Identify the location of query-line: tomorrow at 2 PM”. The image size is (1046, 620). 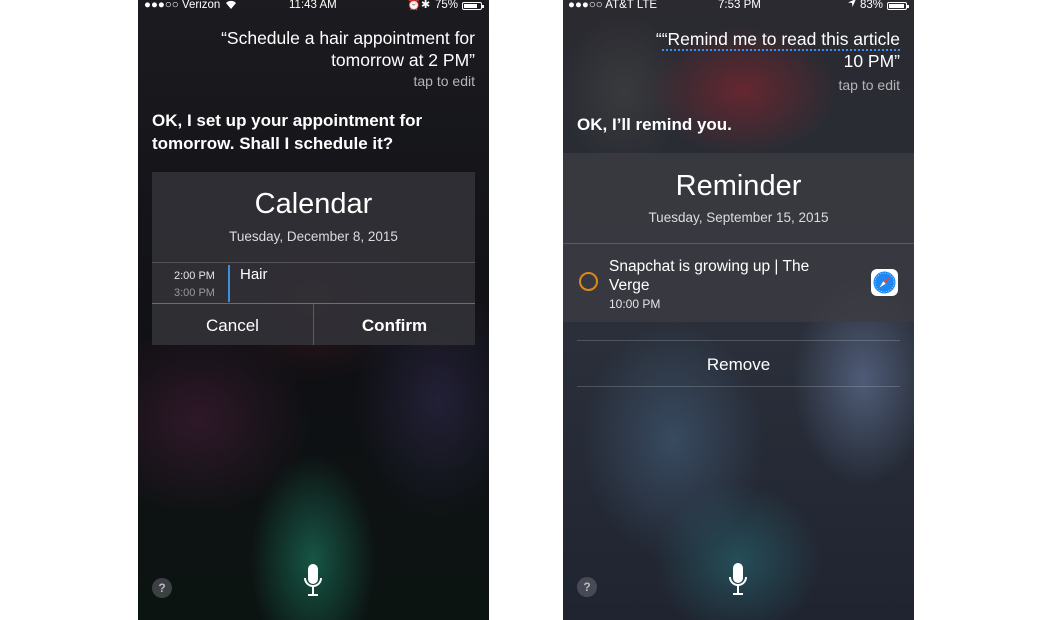
(403, 60).